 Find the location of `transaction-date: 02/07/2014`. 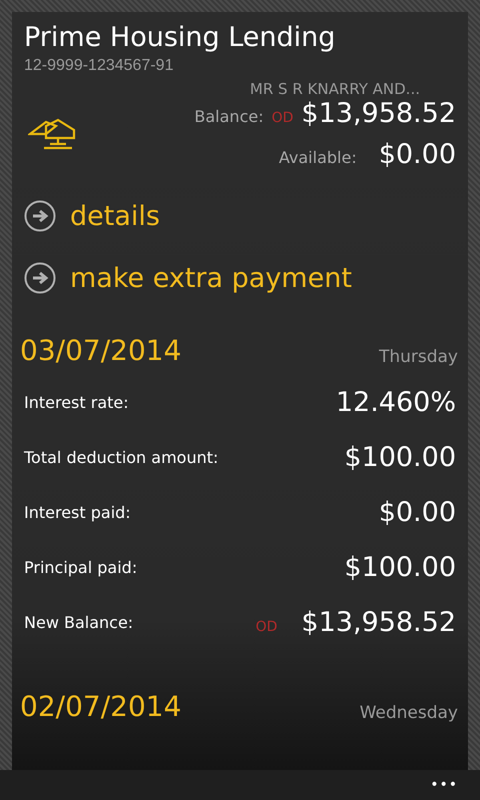

transaction-date: 02/07/2014 is located at coordinates (101, 706).